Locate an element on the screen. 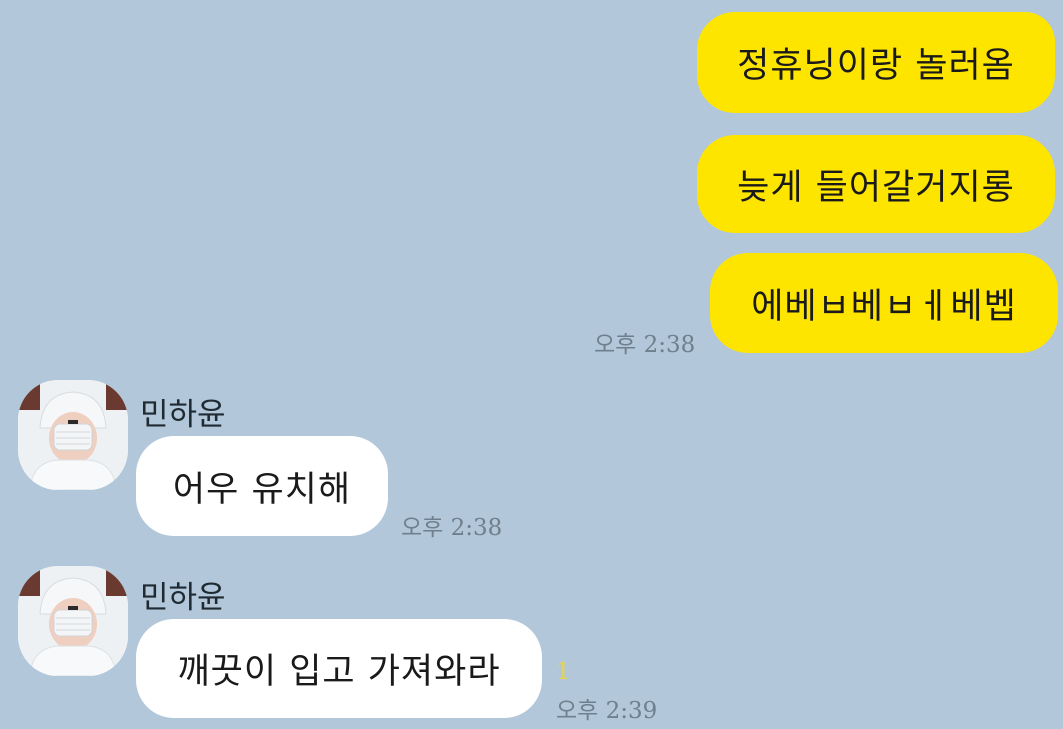 Image resolution: width=1063 pixels, height=729 pixels. message-text: 늦게 들어갈거지롱 is located at coordinates (876, 187).